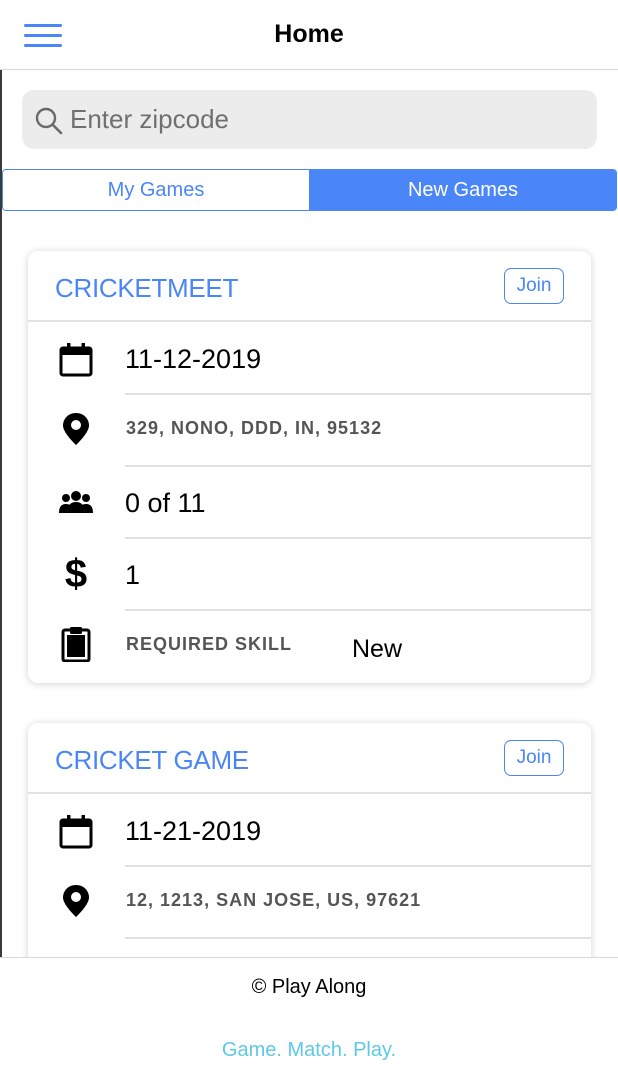 This screenshot has width=618, height=1088. What do you see at coordinates (274, 900) in the screenshot?
I see `game-address: 12, 1213, SAN JOSE, US, 97621` at bounding box center [274, 900].